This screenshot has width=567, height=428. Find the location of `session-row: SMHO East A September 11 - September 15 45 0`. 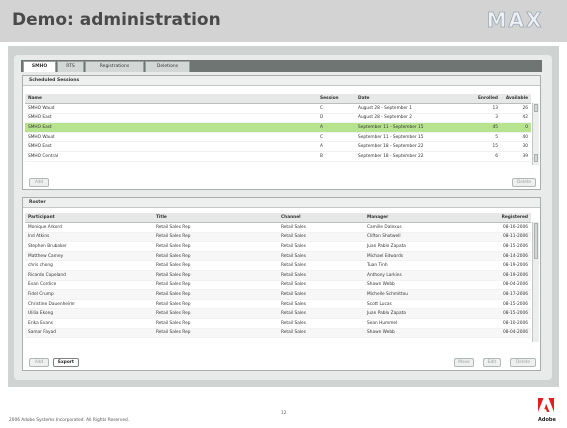

session-row: SMHO East A September 11 - September 15 45 0 is located at coordinates (278, 127).